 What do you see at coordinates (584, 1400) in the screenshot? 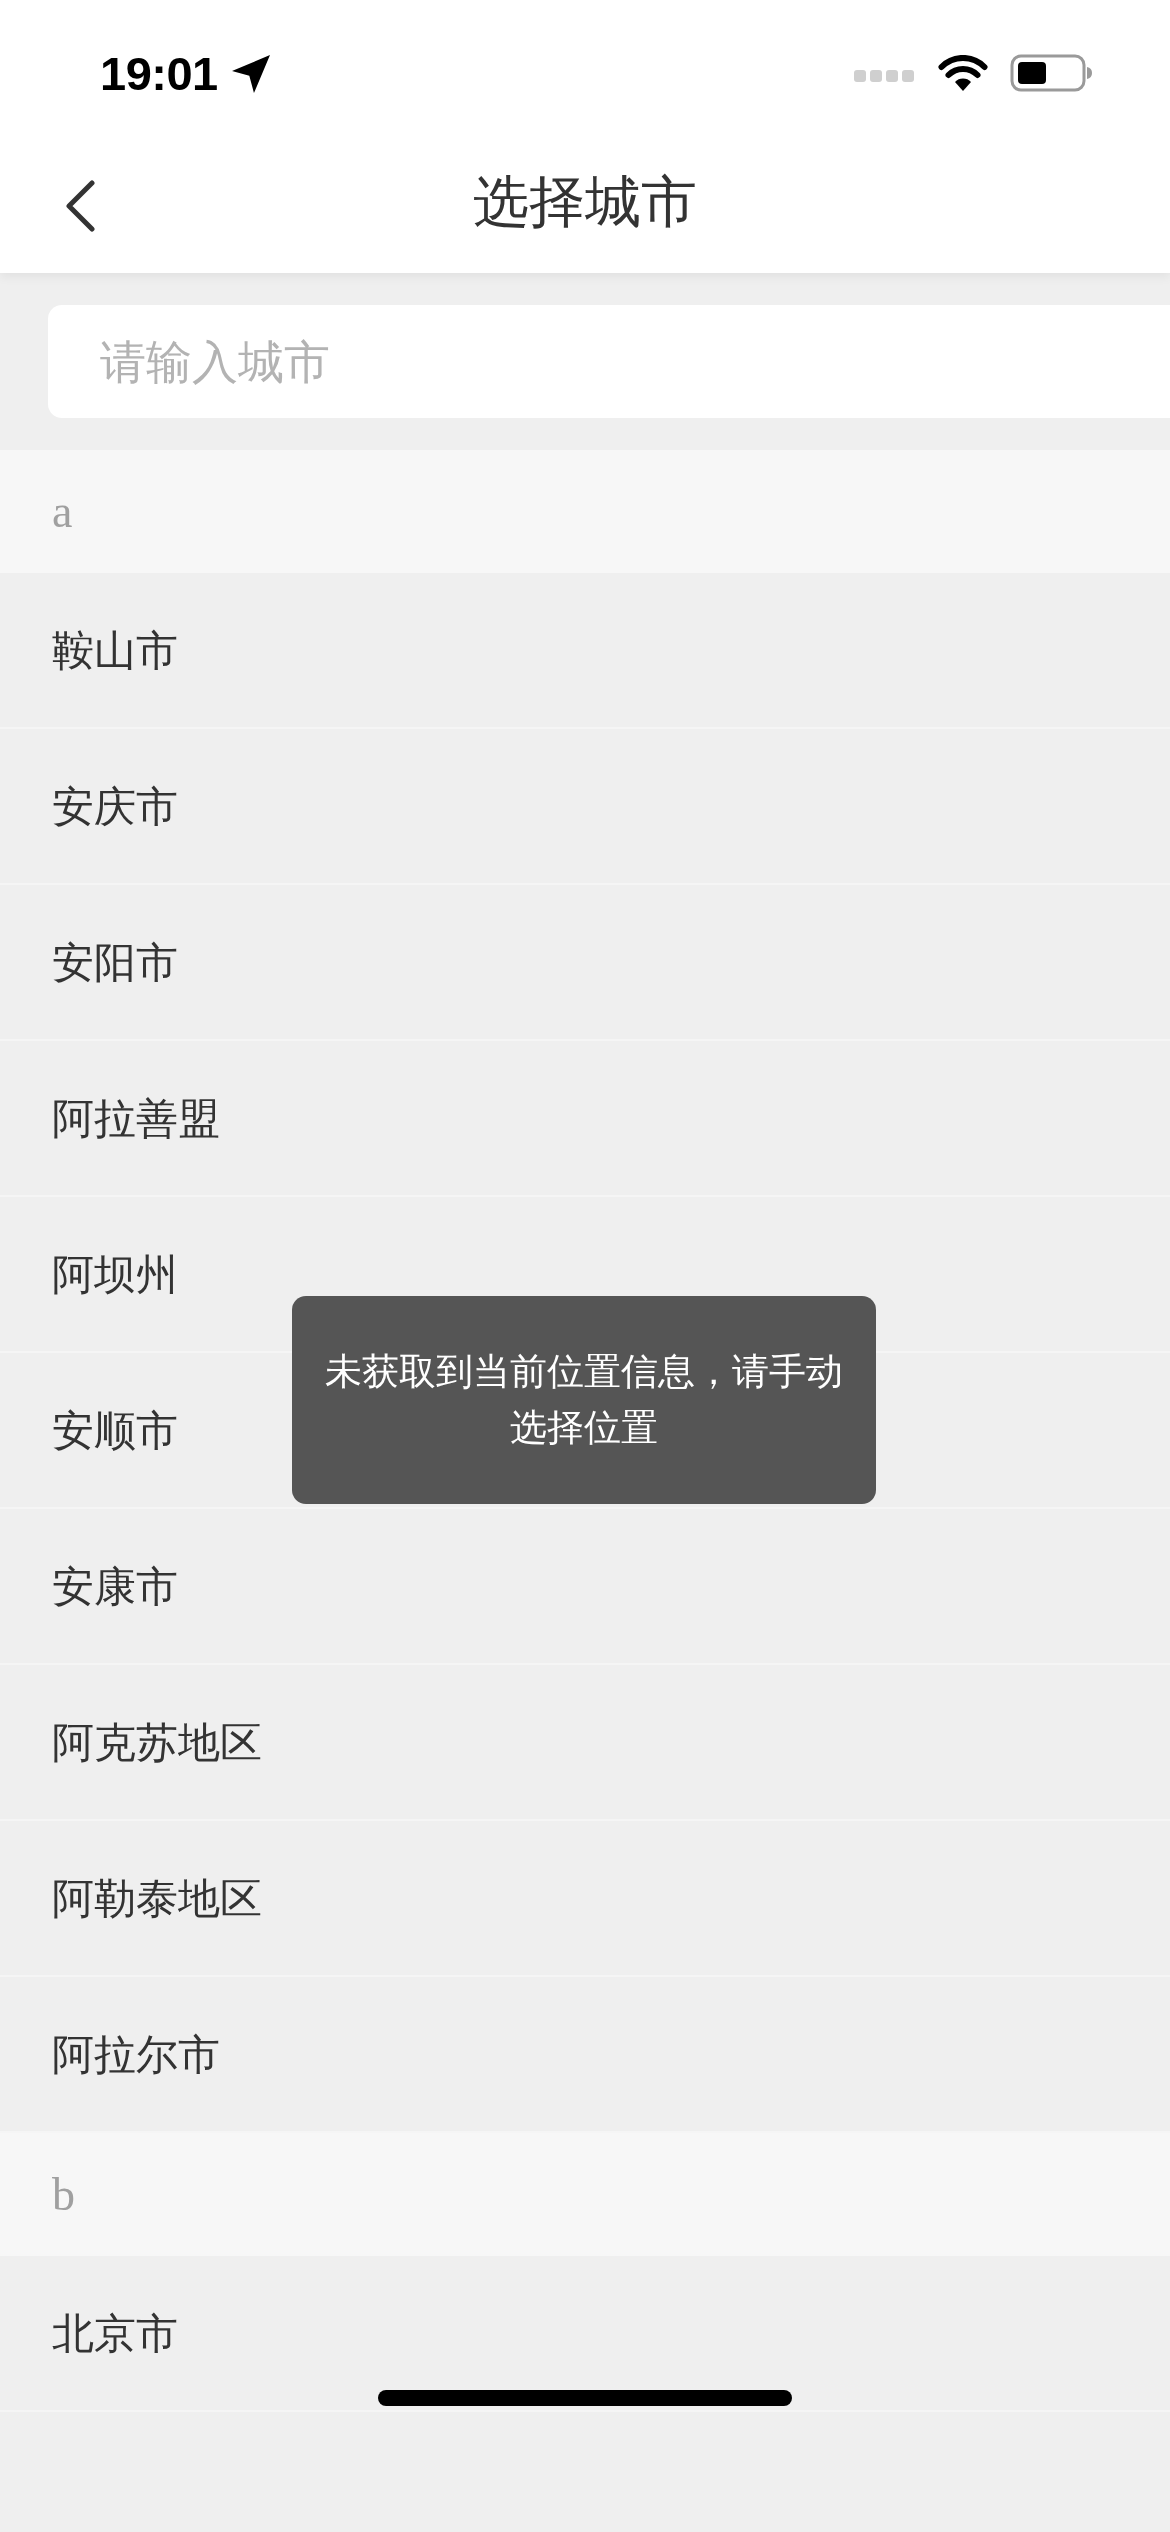
I see `location-toast: 未获取到当前位置信息，请手动选择位置` at bounding box center [584, 1400].